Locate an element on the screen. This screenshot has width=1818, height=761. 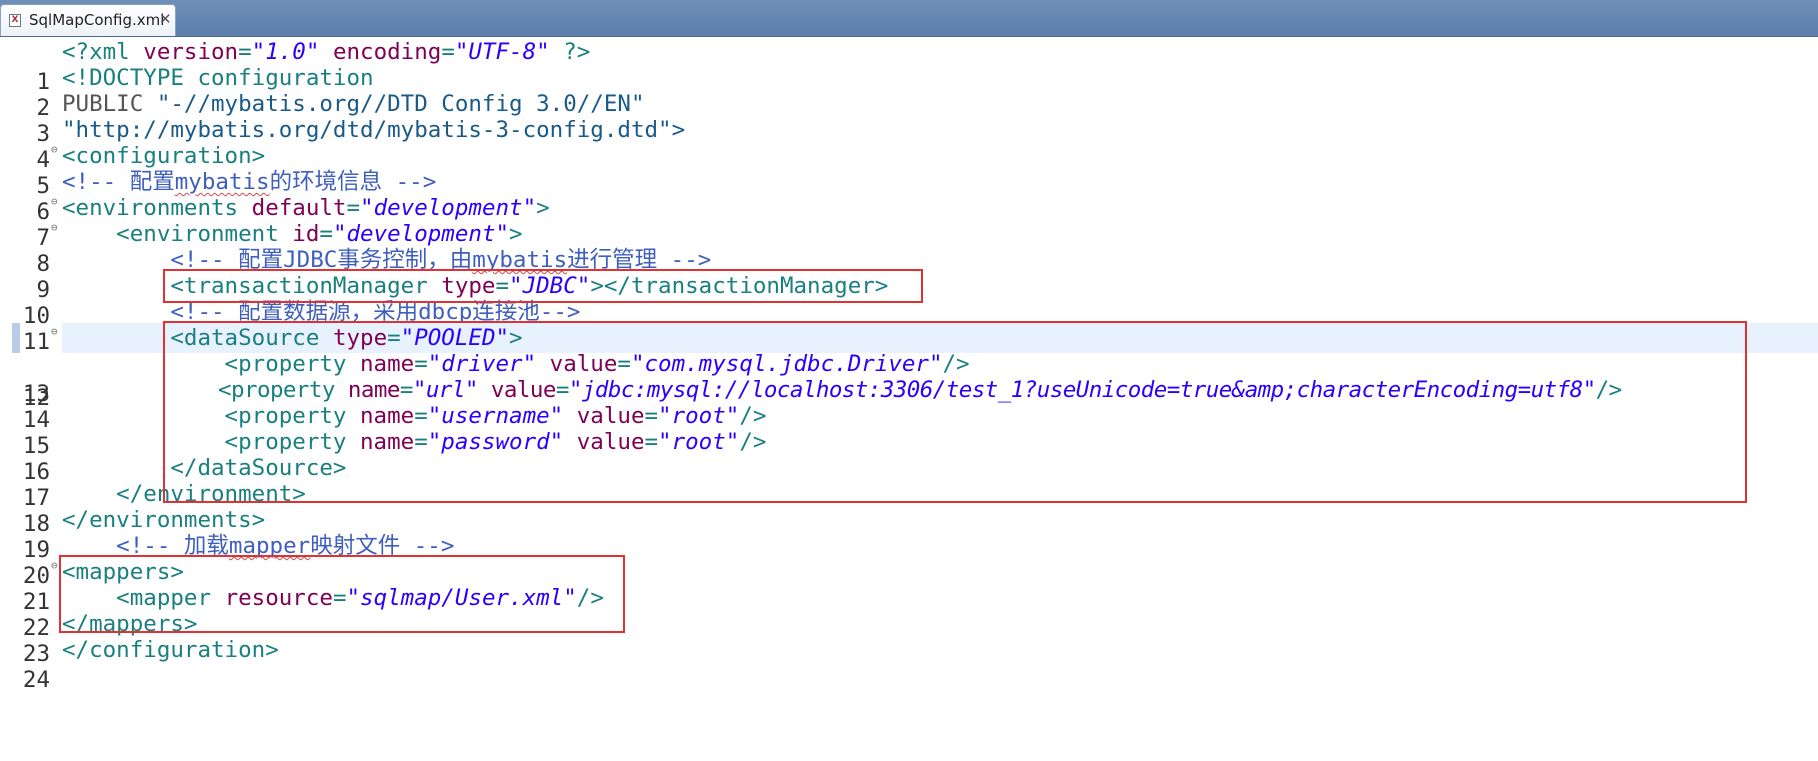
line-number: 24 is located at coordinates (36, 680).